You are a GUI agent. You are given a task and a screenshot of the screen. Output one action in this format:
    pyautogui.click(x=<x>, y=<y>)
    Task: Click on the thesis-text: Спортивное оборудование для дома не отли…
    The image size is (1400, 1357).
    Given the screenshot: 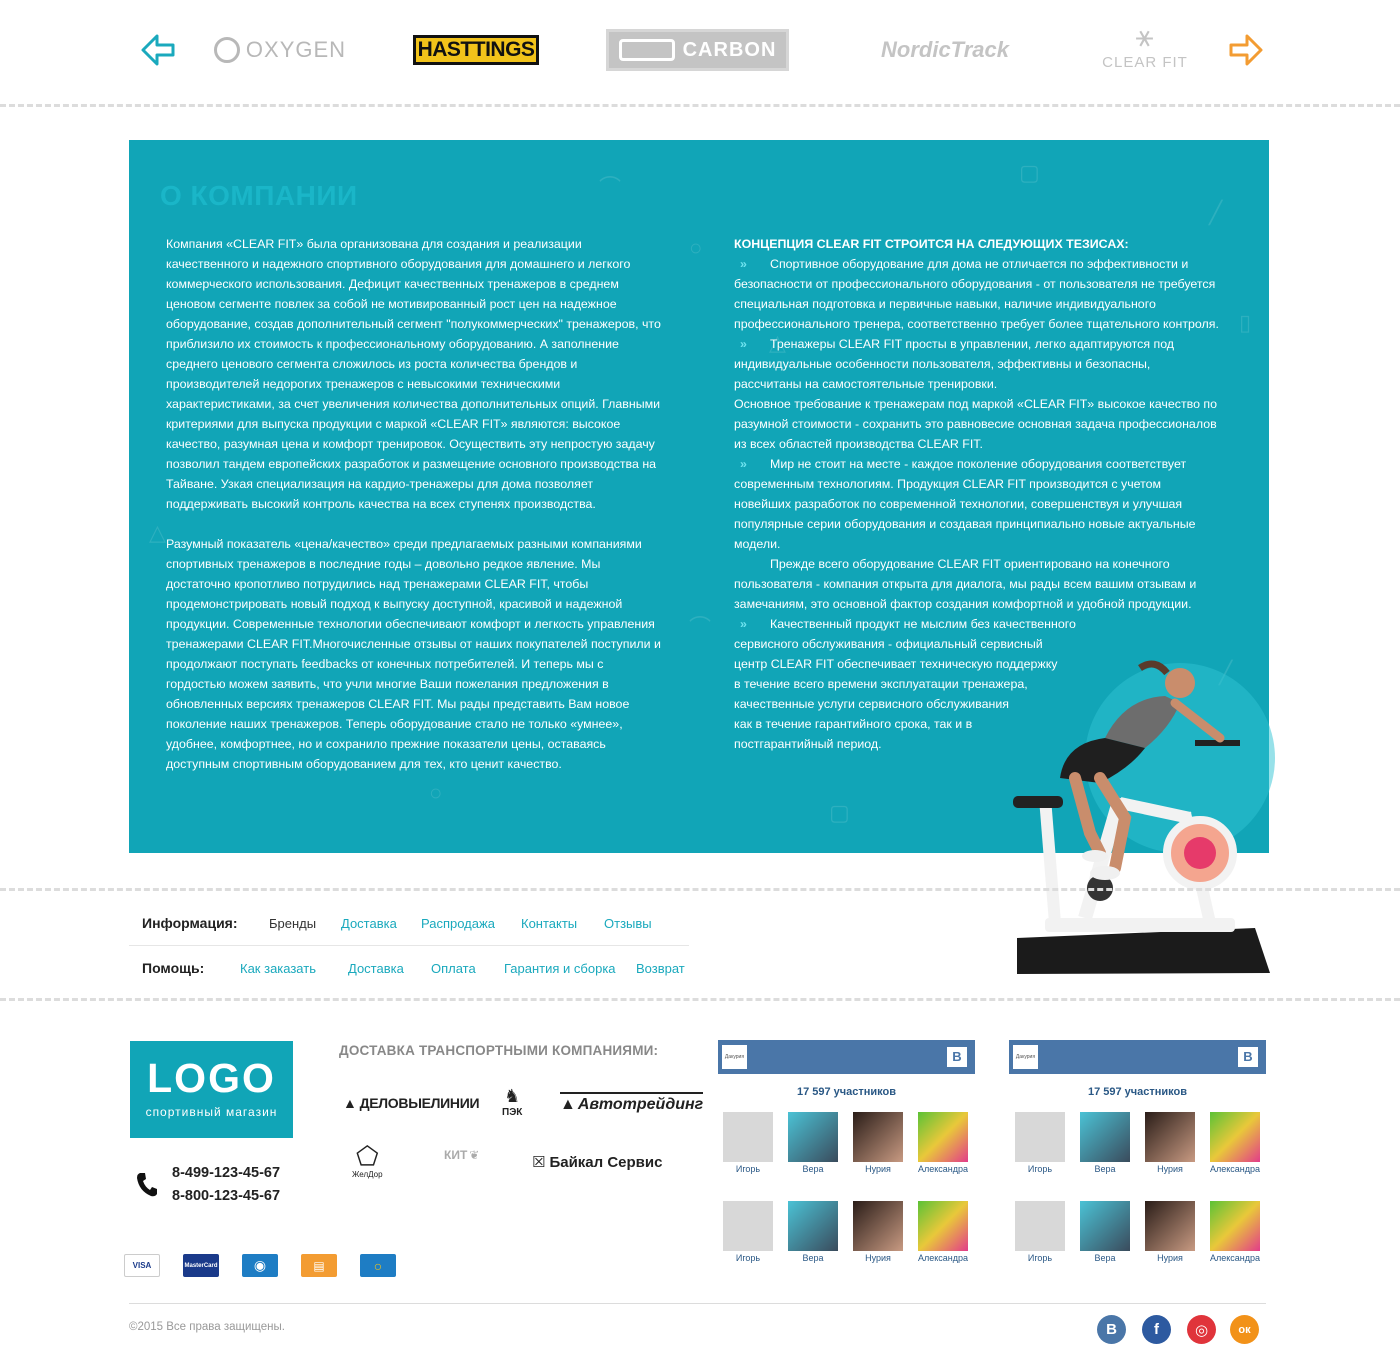 What is the action you would take?
    pyautogui.click(x=976, y=294)
    